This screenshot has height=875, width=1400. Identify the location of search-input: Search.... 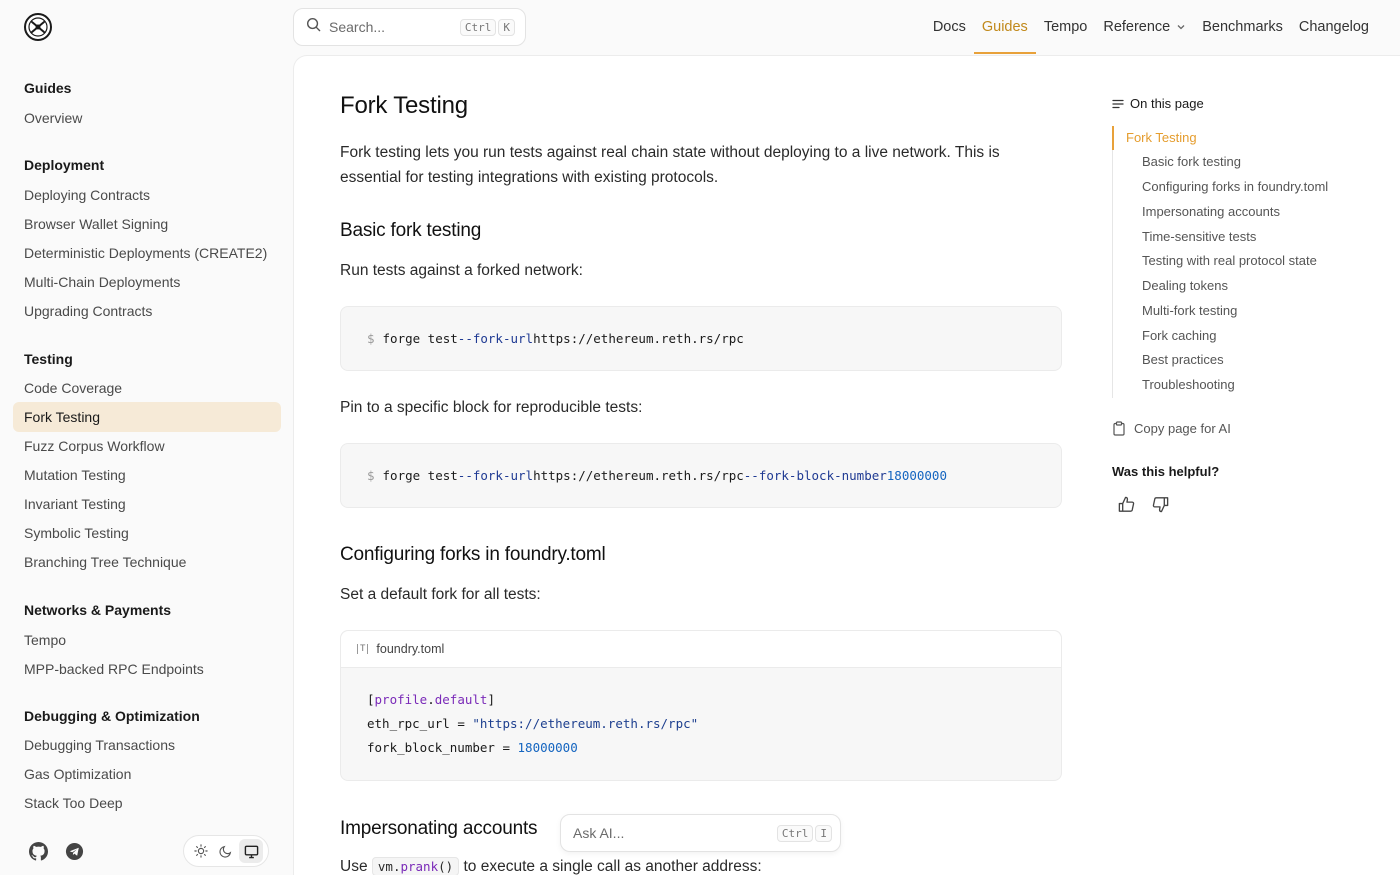
(393, 27).